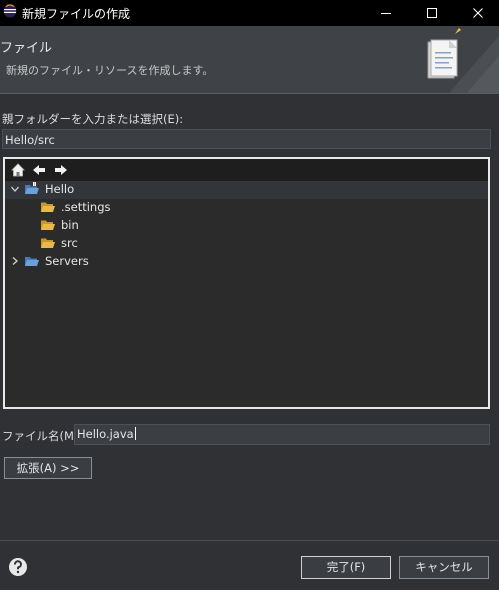  What do you see at coordinates (86, 207) in the screenshot?
I see `tree-item-label: .settings` at bounding box center [86, 207].